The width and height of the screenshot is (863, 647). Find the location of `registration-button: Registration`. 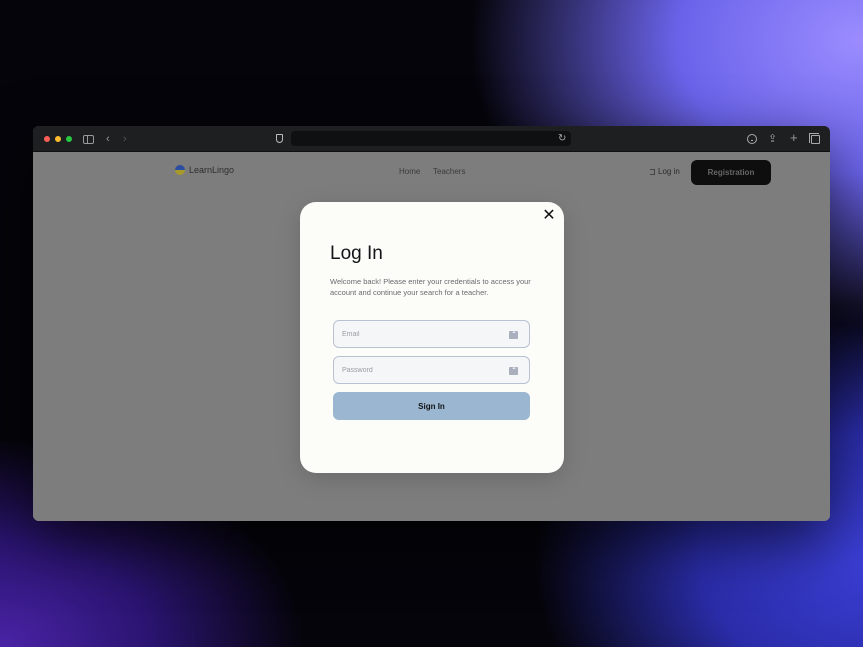

registration-button: Registration is located at coordinates (731, 172).